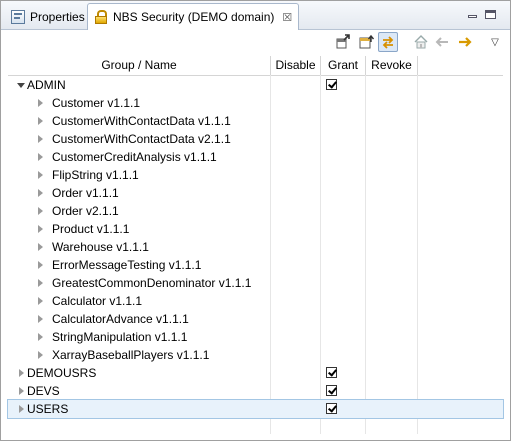 The height and width of the screenshot is (441, 511). What do you see at coordinates (255, 193) in the screenshot?
I see `service-row: Order v1.1.1` at bounding box center [255, 193].